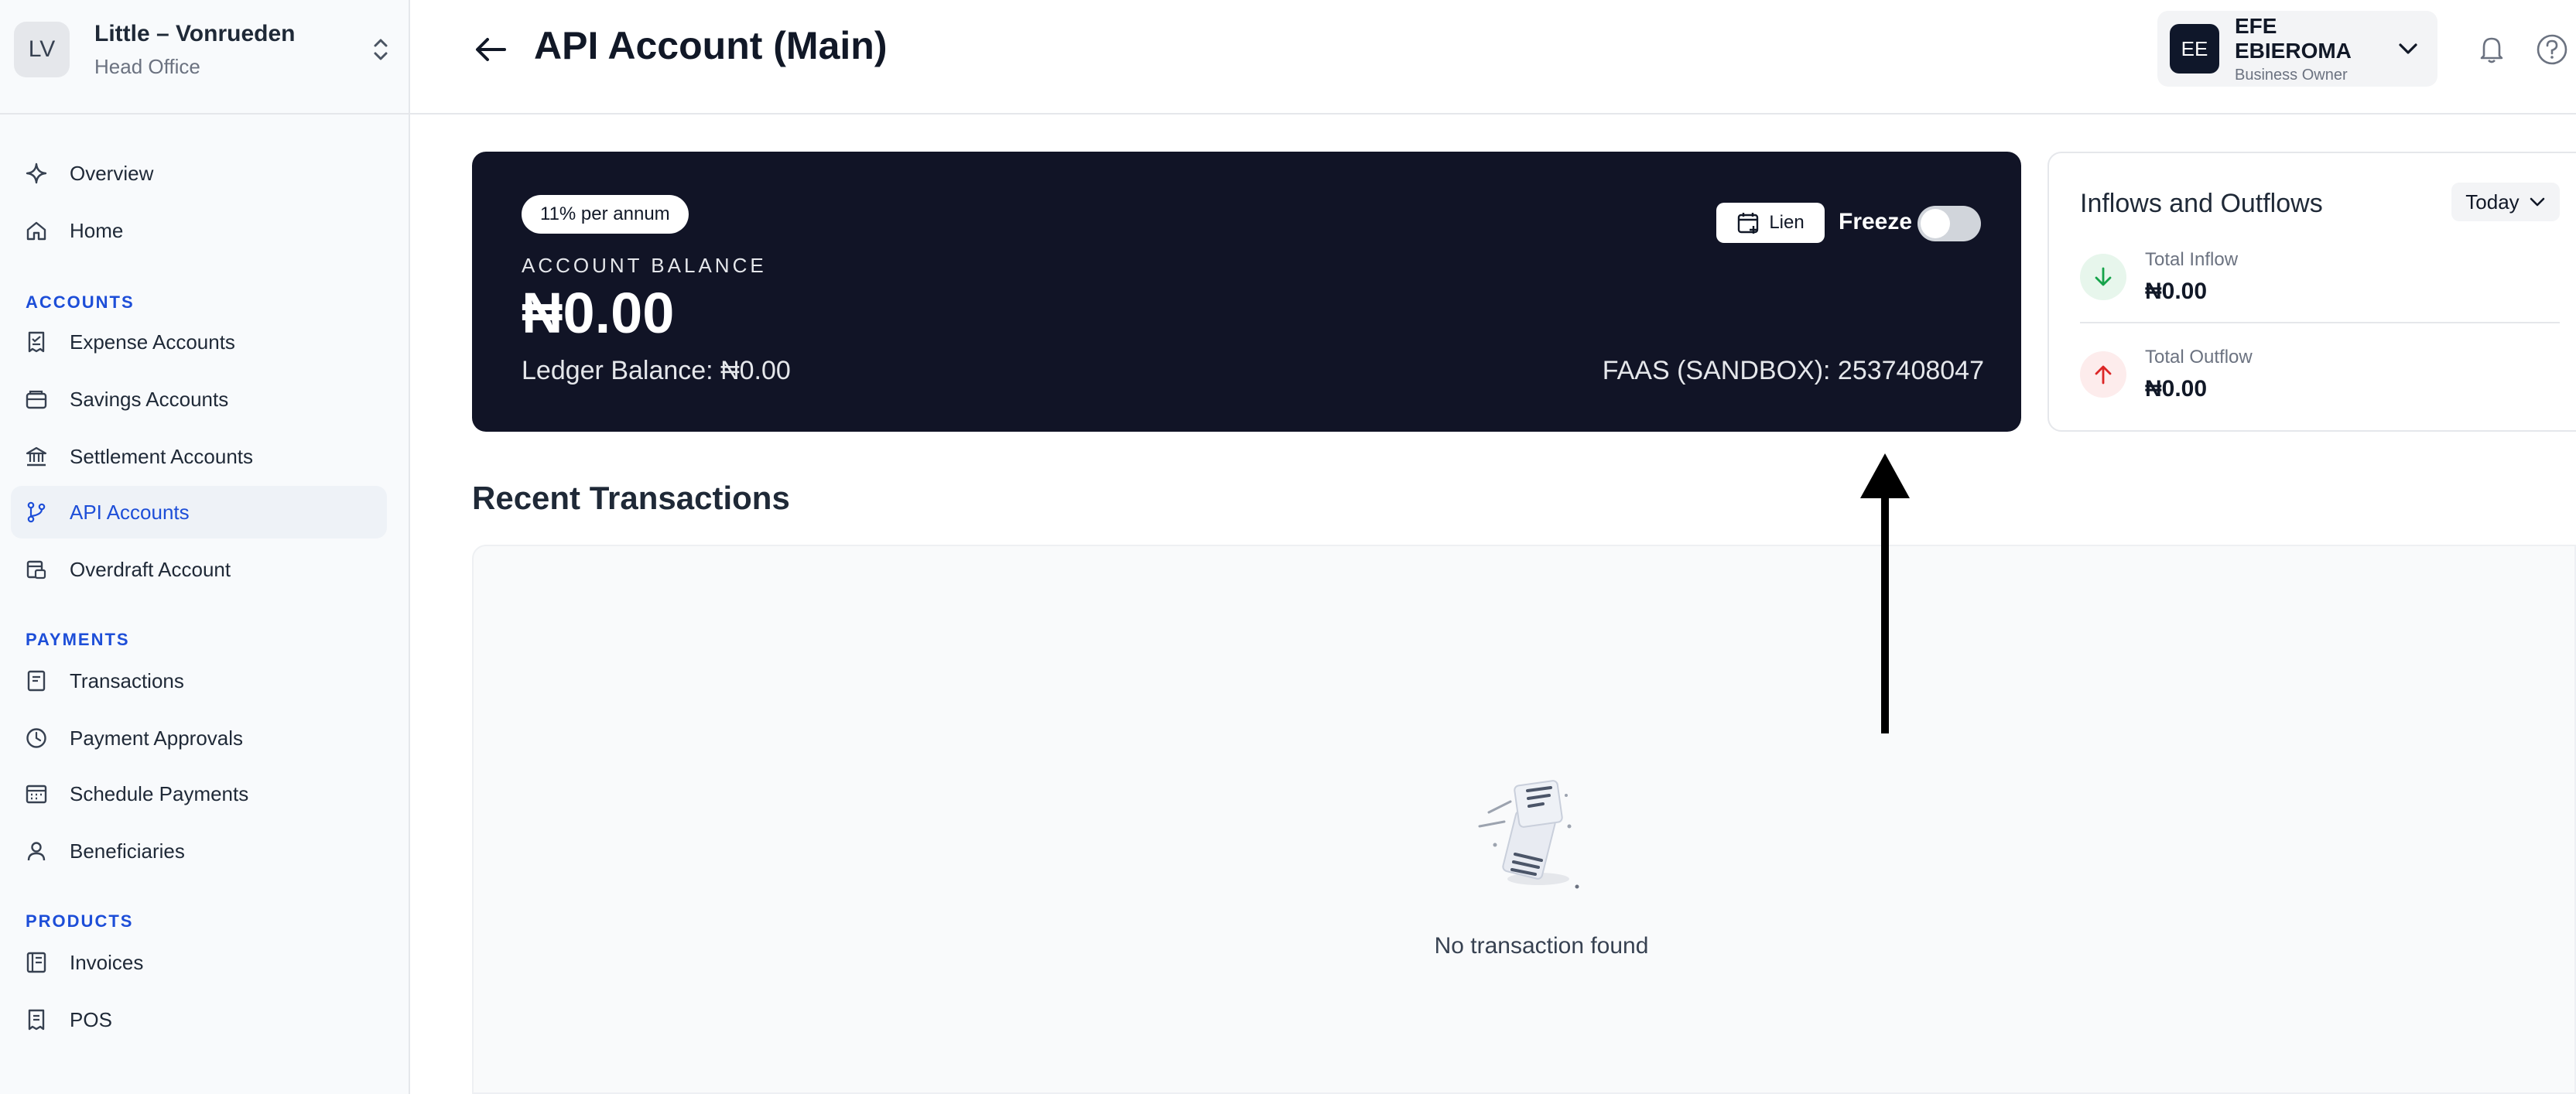  What do you see at coordinates (599, 313) in the screenshot?
I see `account-balance-value: ₦0.00` at bounding box center [599, 313].